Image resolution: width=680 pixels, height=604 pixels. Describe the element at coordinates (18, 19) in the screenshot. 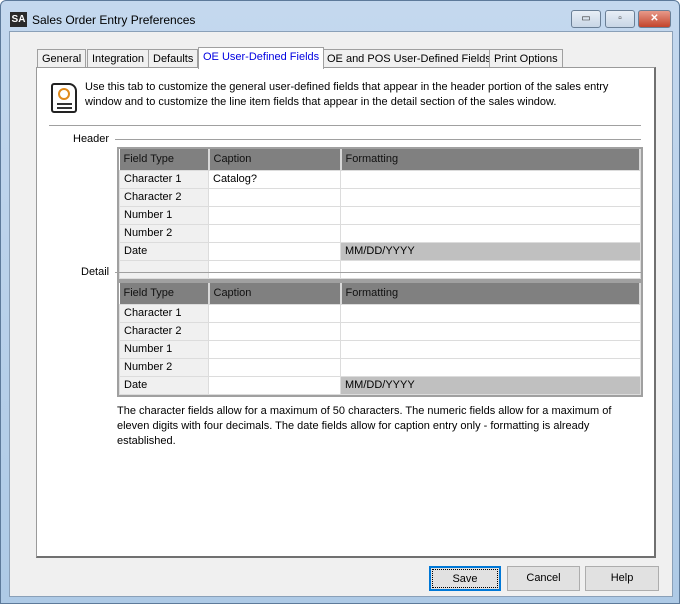

I see `app-icon: SA` at that location.